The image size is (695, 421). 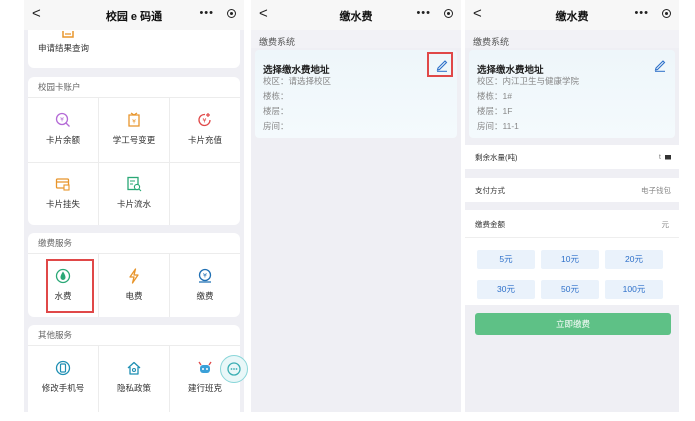 What do you see at coordinates (133, 388) in the screenshot?
I see `privacy-policy-label: 隐私政策` at bounding box center [133, 388].